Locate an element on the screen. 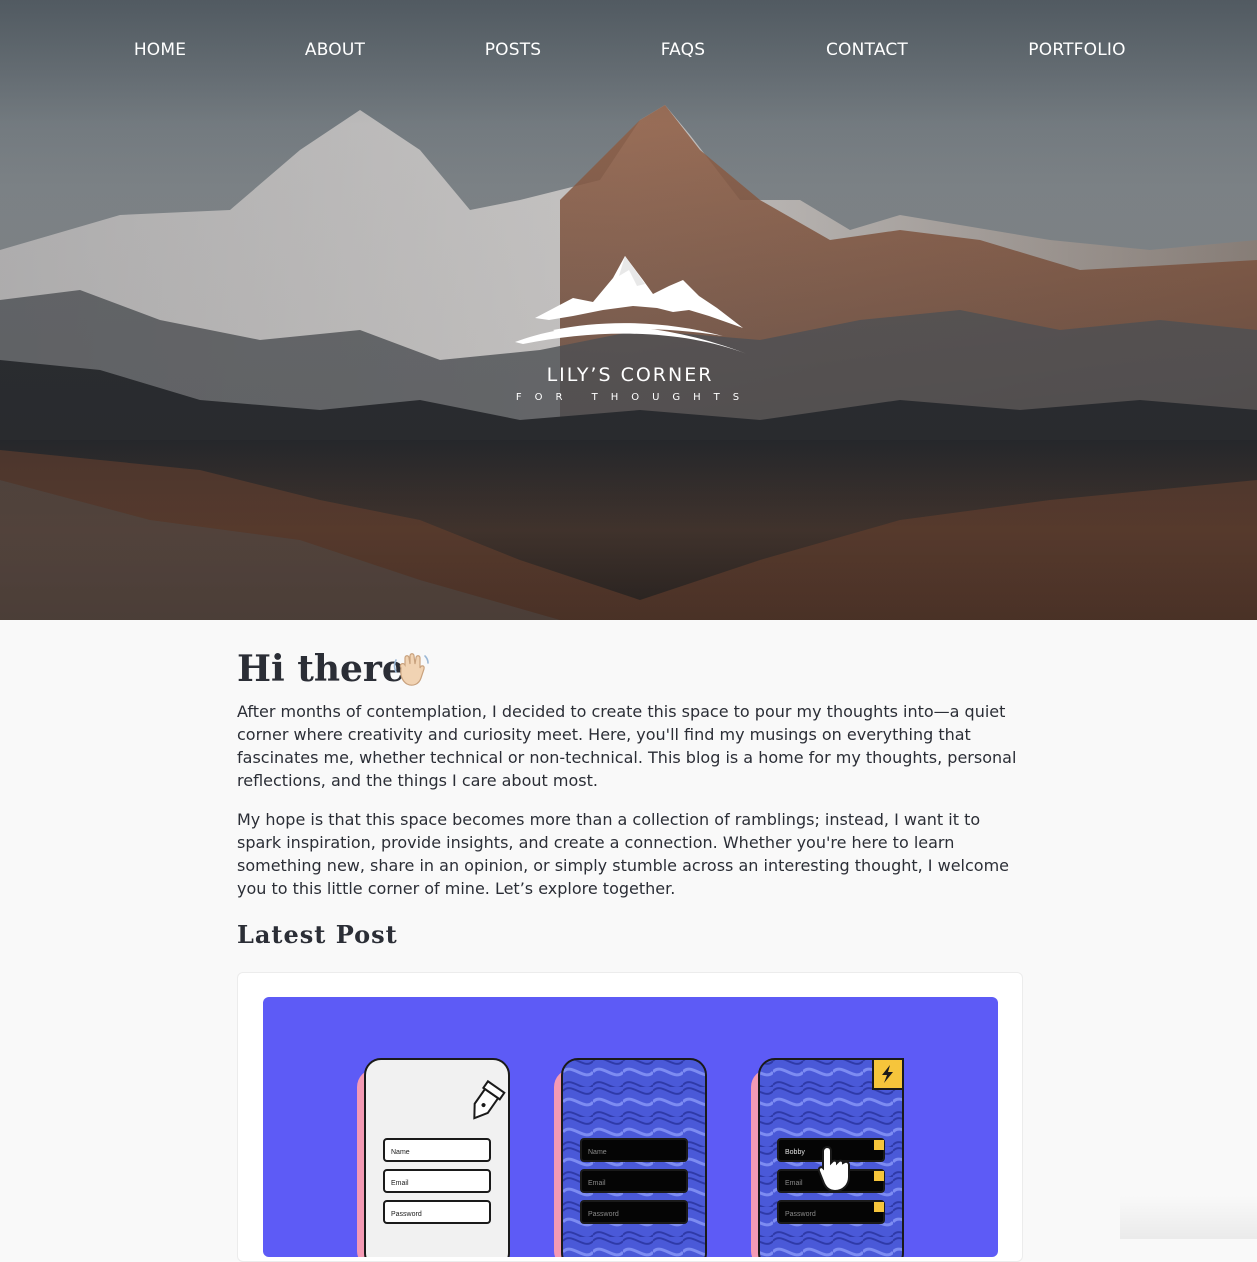 The image size is (1257, 1262). nav-posts: POSTS is located at coordinates (513, 50).